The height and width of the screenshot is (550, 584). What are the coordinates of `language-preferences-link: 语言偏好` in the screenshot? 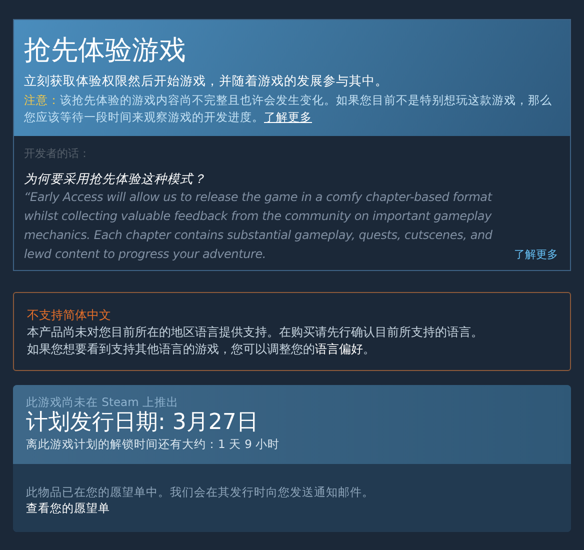 It's located at (339, 349).